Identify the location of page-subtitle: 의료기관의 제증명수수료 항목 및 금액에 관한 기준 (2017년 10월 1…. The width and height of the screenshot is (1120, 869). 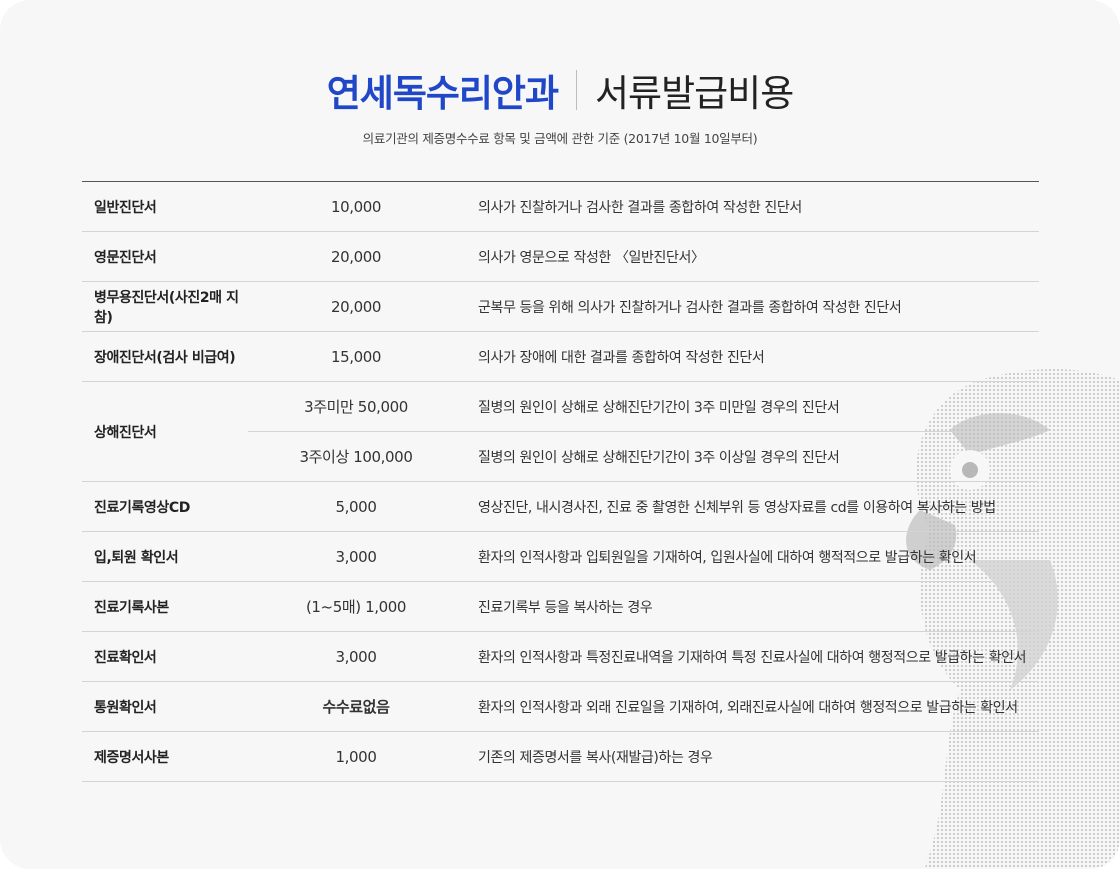
(560, 138).